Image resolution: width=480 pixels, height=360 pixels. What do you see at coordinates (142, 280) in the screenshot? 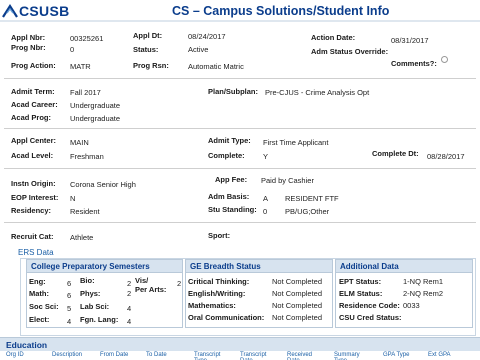
I see `vis-label: Vis/` at bounding box center [142, 280].